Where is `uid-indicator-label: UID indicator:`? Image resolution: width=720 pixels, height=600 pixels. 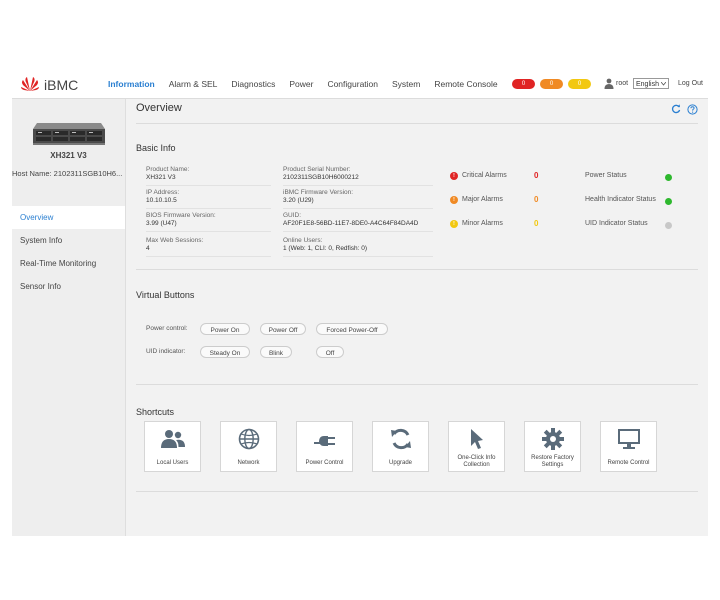 uid-indicator-label: UID indicator: is located at coordinates (166, 351).